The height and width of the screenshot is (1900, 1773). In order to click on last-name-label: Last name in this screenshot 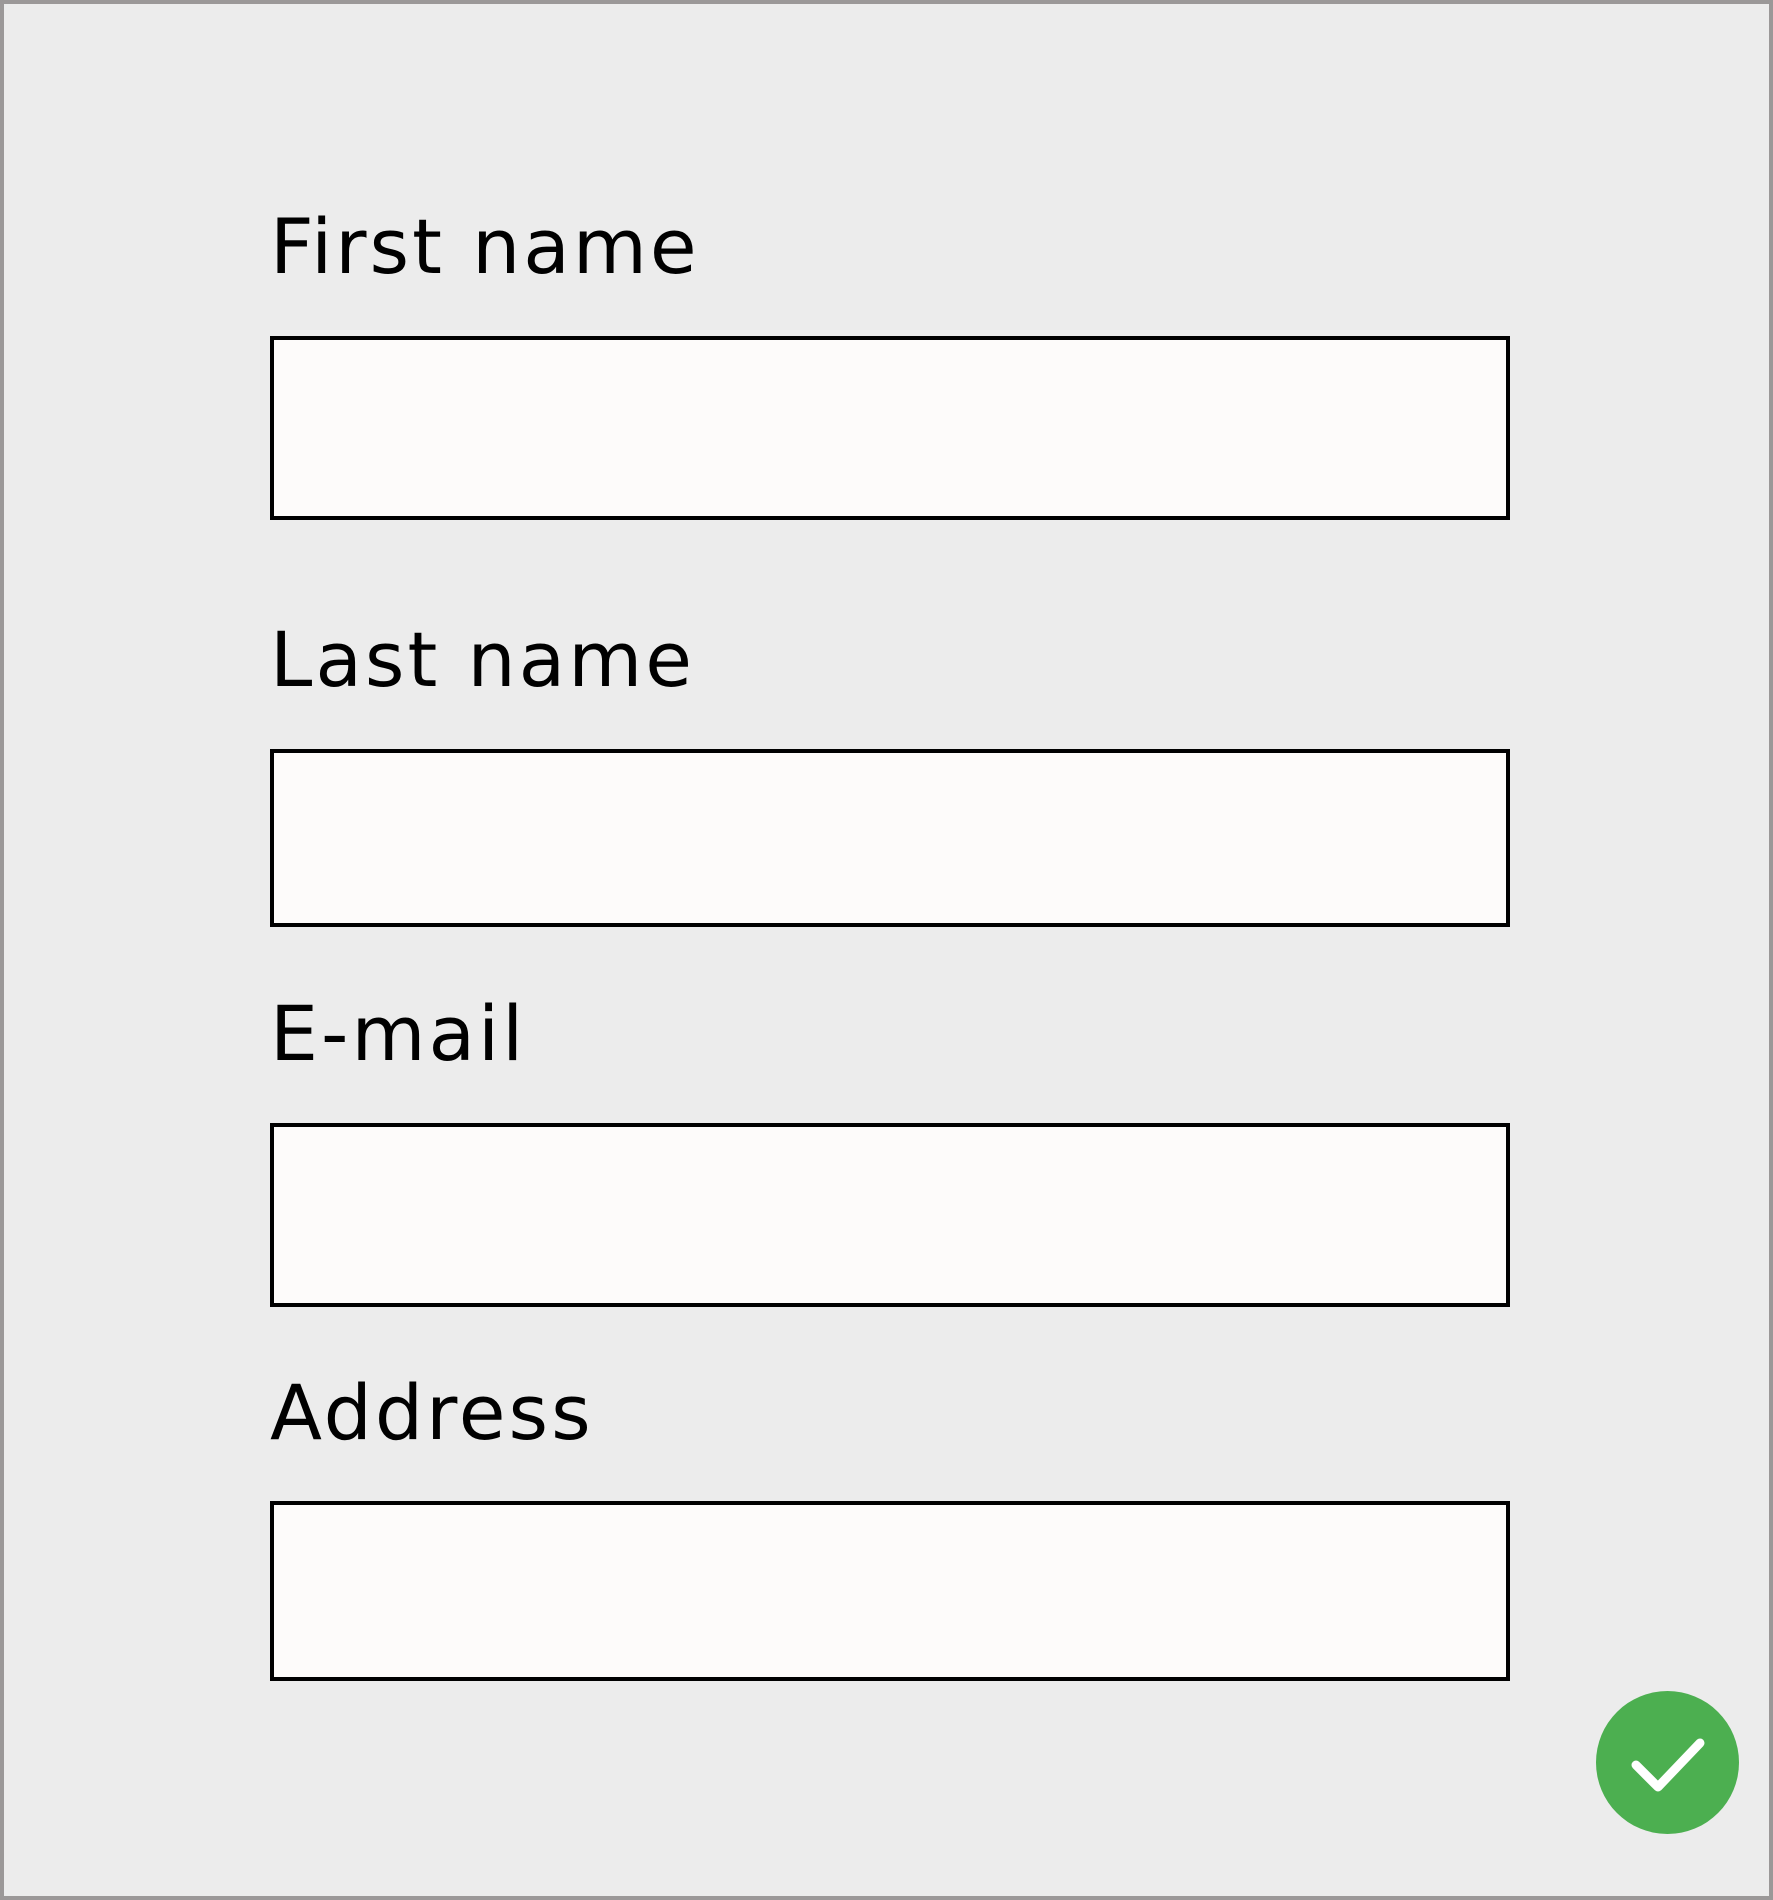, I will do `click(482, 659)`.